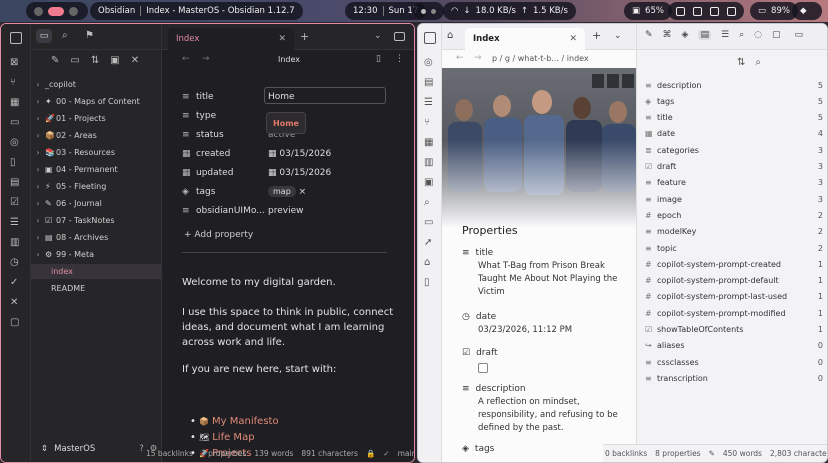 The image size is (828, 463). Describe the element at coordinates (16, 243) in the screenshot. I see `columns-icon: ▥` at that location.